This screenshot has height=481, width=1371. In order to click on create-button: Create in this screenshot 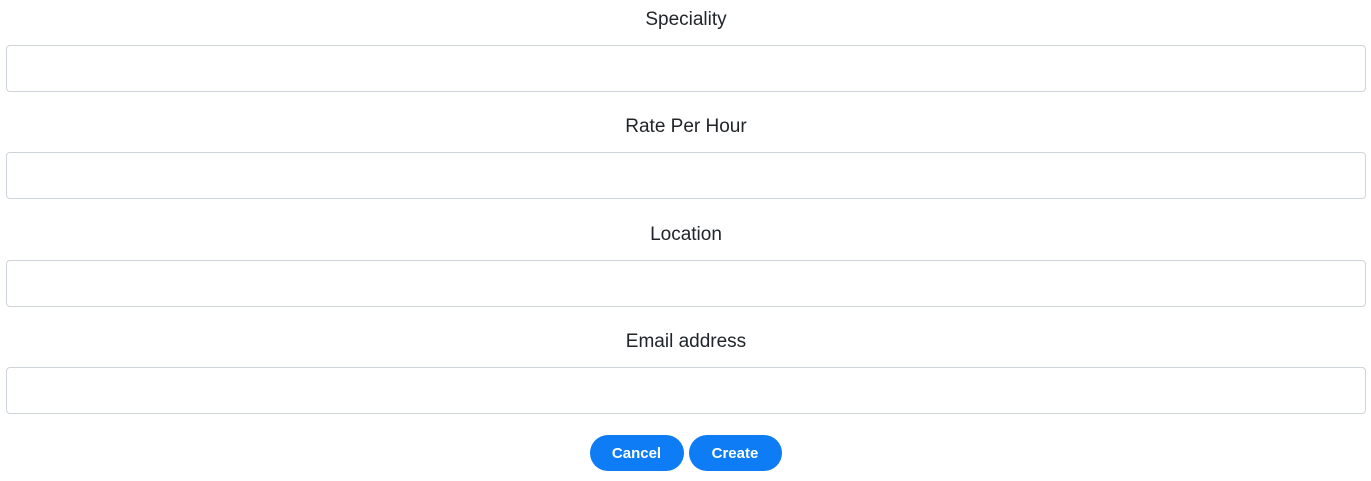, I will do `click(735, 453)`.